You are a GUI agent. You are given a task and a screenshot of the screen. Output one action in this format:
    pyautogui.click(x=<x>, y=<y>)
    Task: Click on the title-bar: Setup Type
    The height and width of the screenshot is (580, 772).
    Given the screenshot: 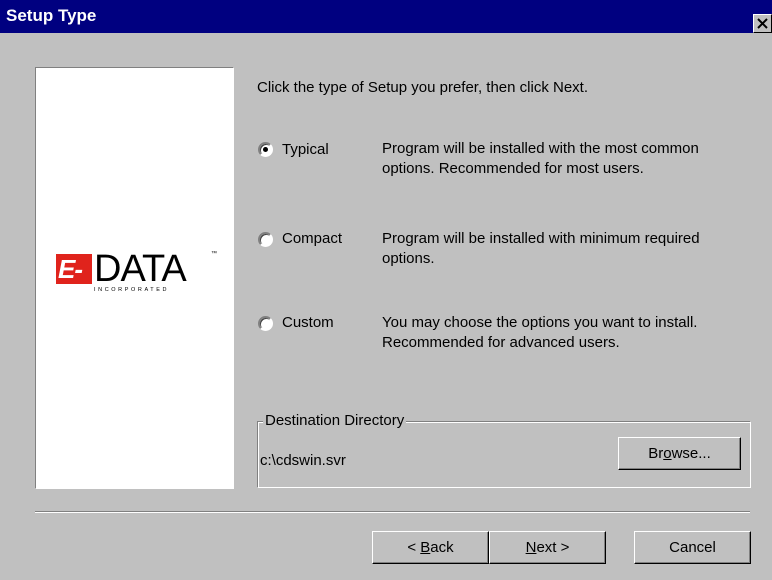 What is the action you would take?
    pyautogui.click(x=386, y=16)
    